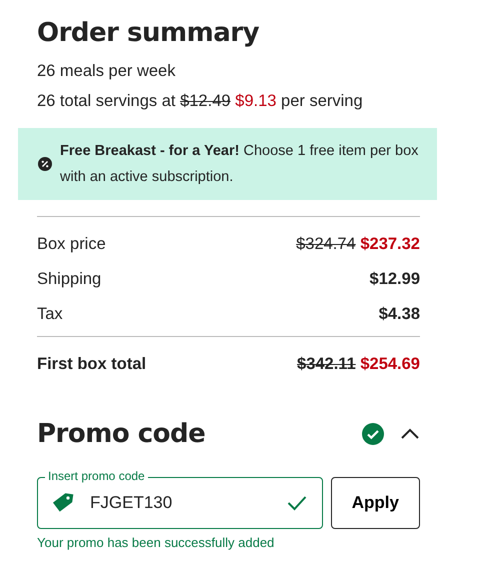 This screenshot has width=497, height=582. What do you see at coordinates (50, 315) in the screenshot?
I see `price-label: Tax` at bounding box center [50, 315].